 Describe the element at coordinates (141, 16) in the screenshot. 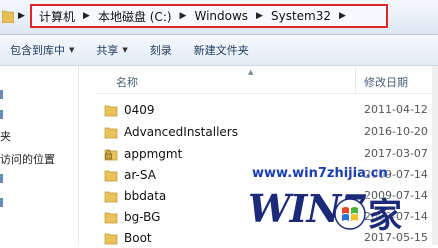

I see `breadcrumb-item-local-disk: 本地磁盘 (C:) ▶` at that location.